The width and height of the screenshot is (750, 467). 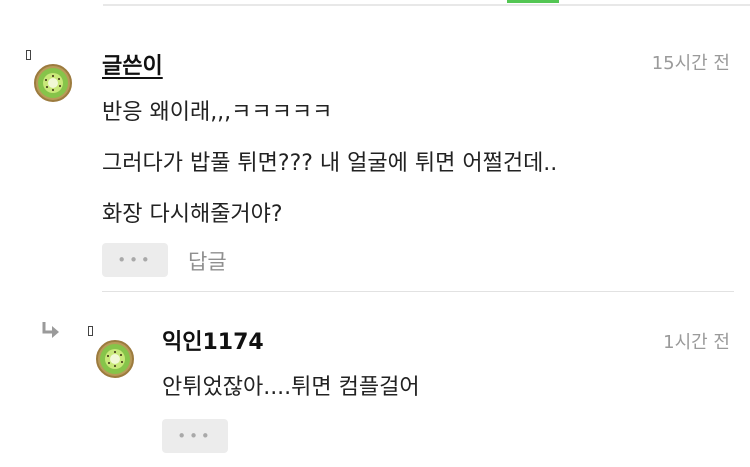 I want to click on comment-author: 글쓴이, so click(x=132, y=64).